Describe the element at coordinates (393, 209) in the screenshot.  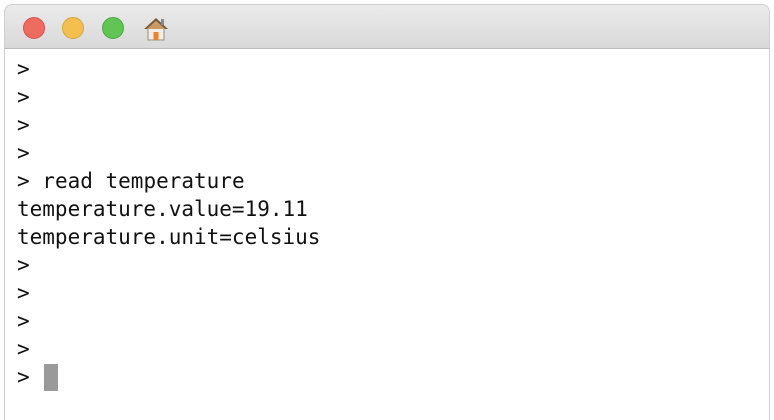
I see `output-line: temperature.value=19.11` at that location.